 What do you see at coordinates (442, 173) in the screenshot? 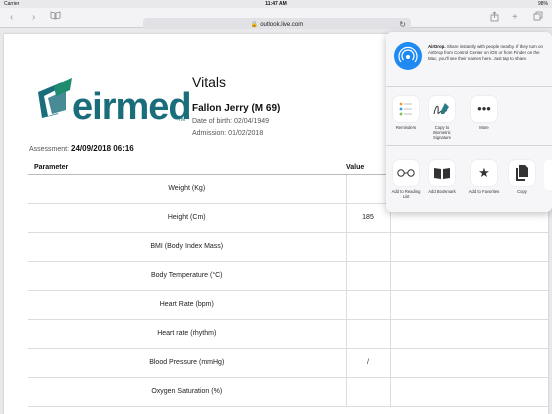
I see `book-icon` at bounding box center [442, 173].